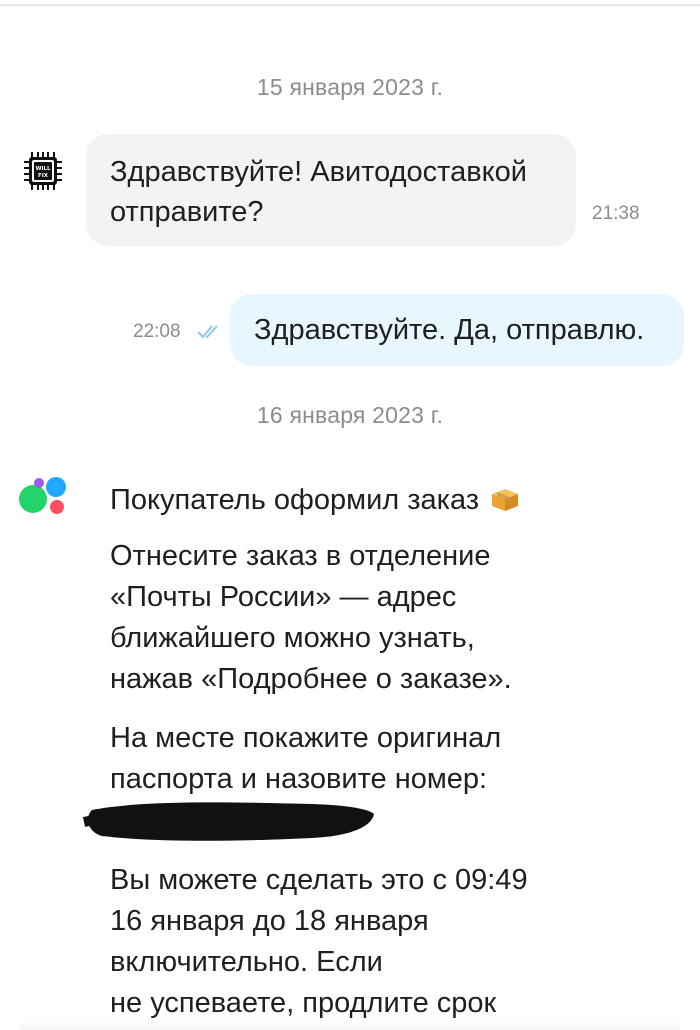  What do you see at coordinates (303, 1003) in the screenshot?
I see `system-line: не успеваете, продлите срок` at bounding box center [303, 1003].